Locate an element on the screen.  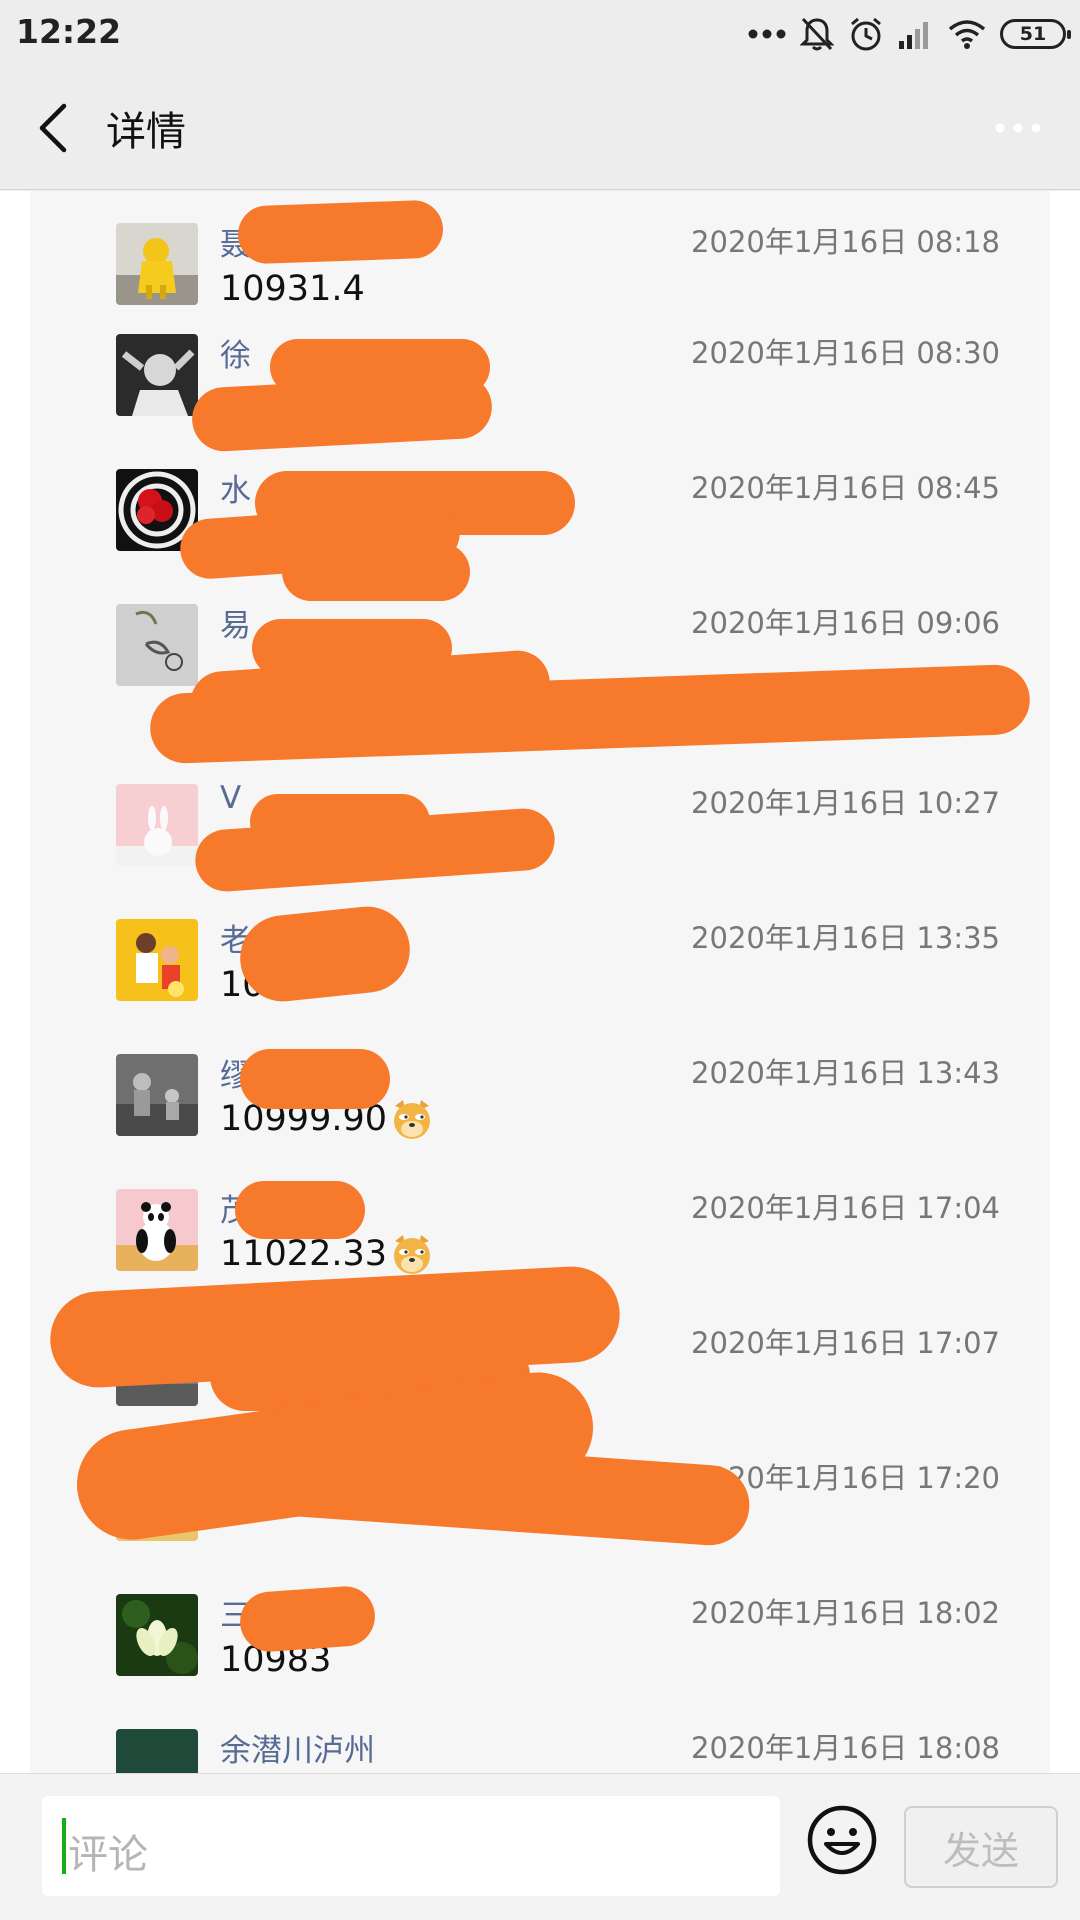
status-icons: 51 is located at coordinates (909, 34).